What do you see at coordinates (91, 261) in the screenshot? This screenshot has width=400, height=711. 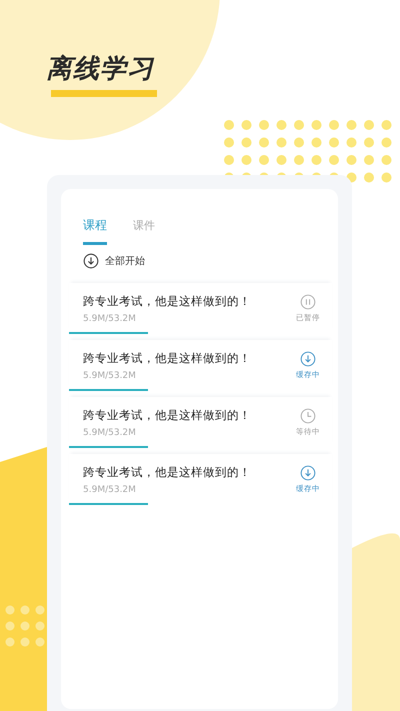 I see `download-icon` at bounding box center [91, 261].